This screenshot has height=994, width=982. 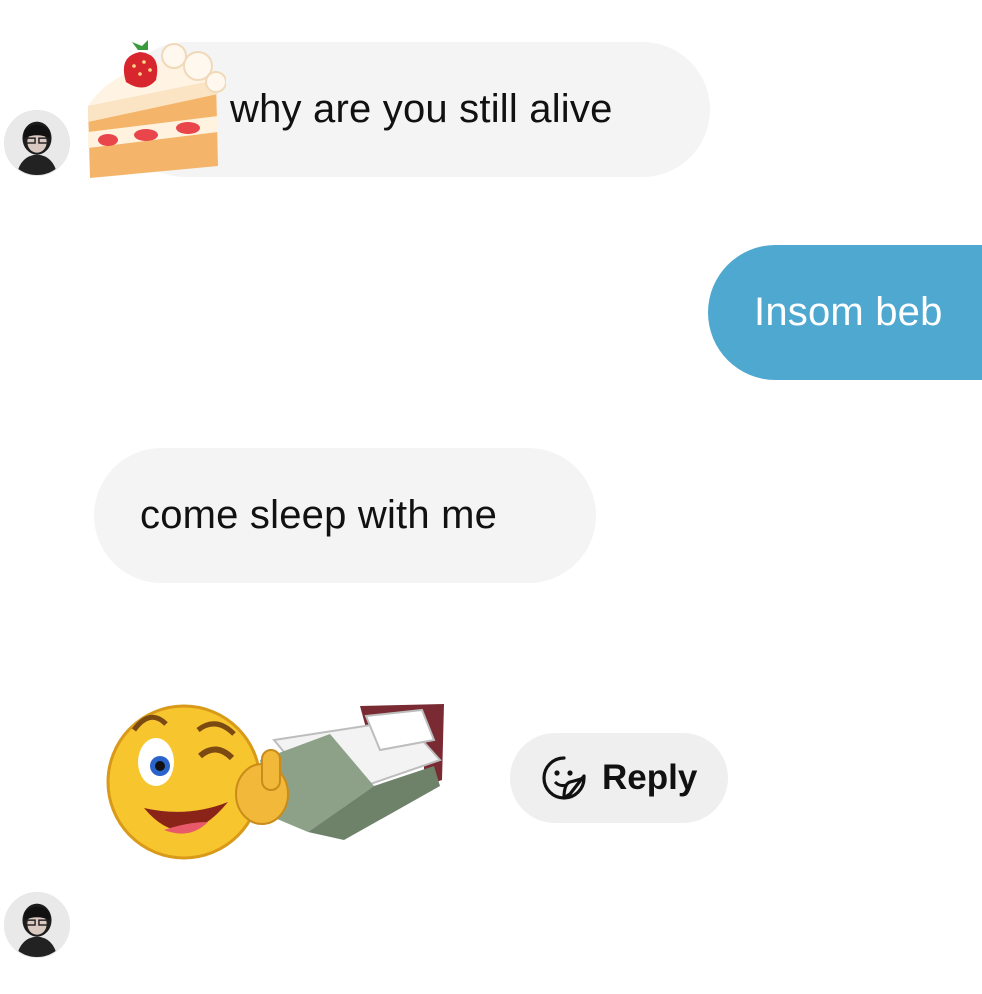 What do you see at coordinates (319, 515) in the screenshot?
I see `message-text: come sleep with me` at bounding box center [319, 515].